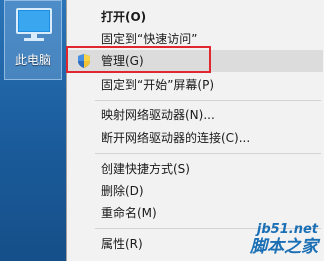 This screenshot has height=261, width=324. I want to click on site-watermark: jb51.net 脚本之家, so click(284, 240).